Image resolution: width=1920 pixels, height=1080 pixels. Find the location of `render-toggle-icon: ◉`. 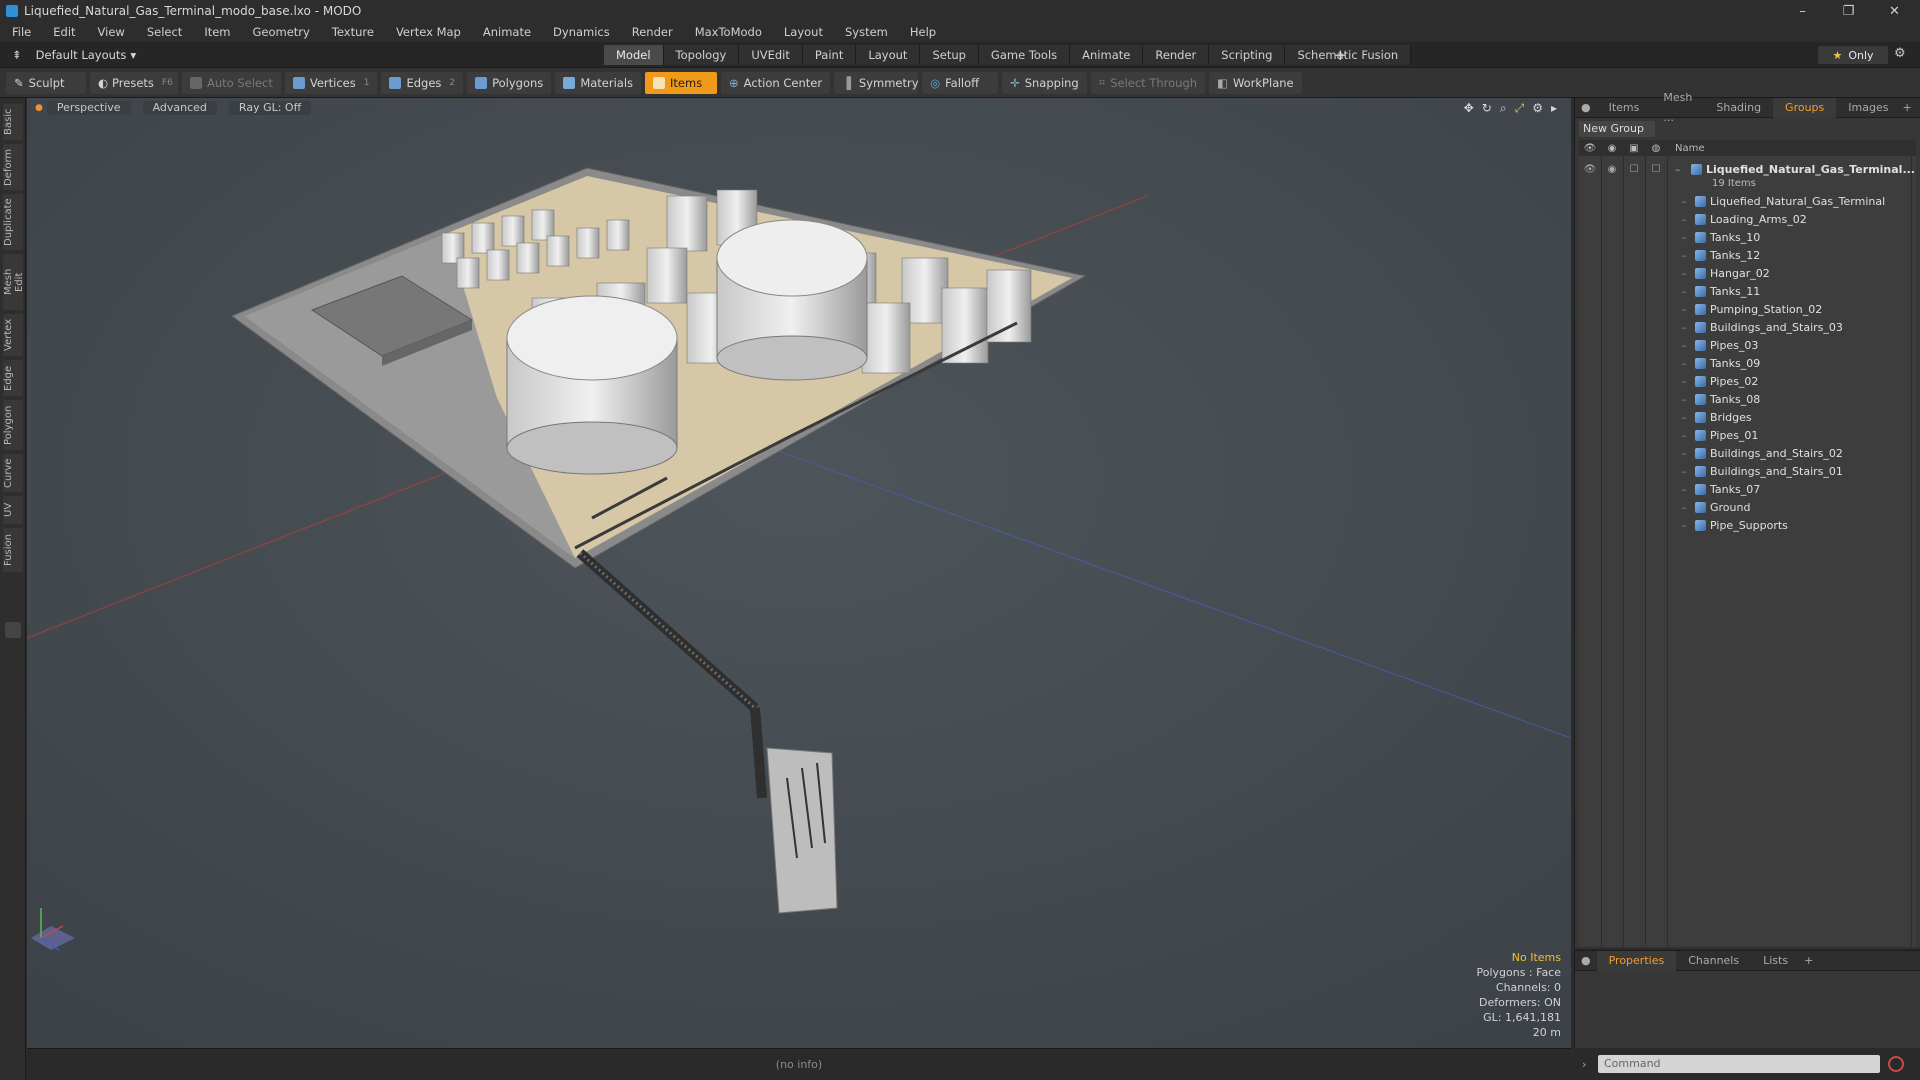

render-toggle-icon: ◉ is located at coordinates (1612, 169).